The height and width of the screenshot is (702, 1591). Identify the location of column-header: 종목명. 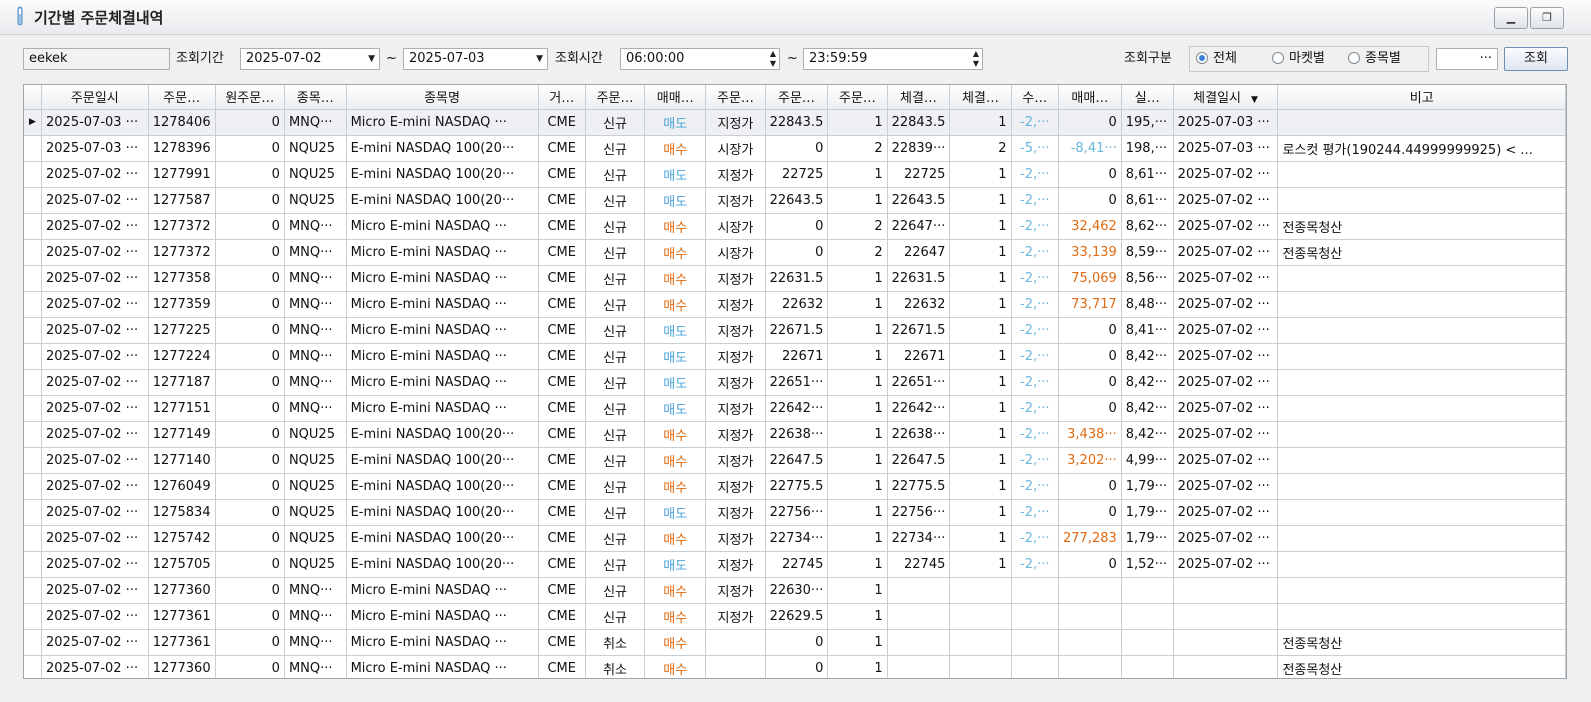
(442, 97).